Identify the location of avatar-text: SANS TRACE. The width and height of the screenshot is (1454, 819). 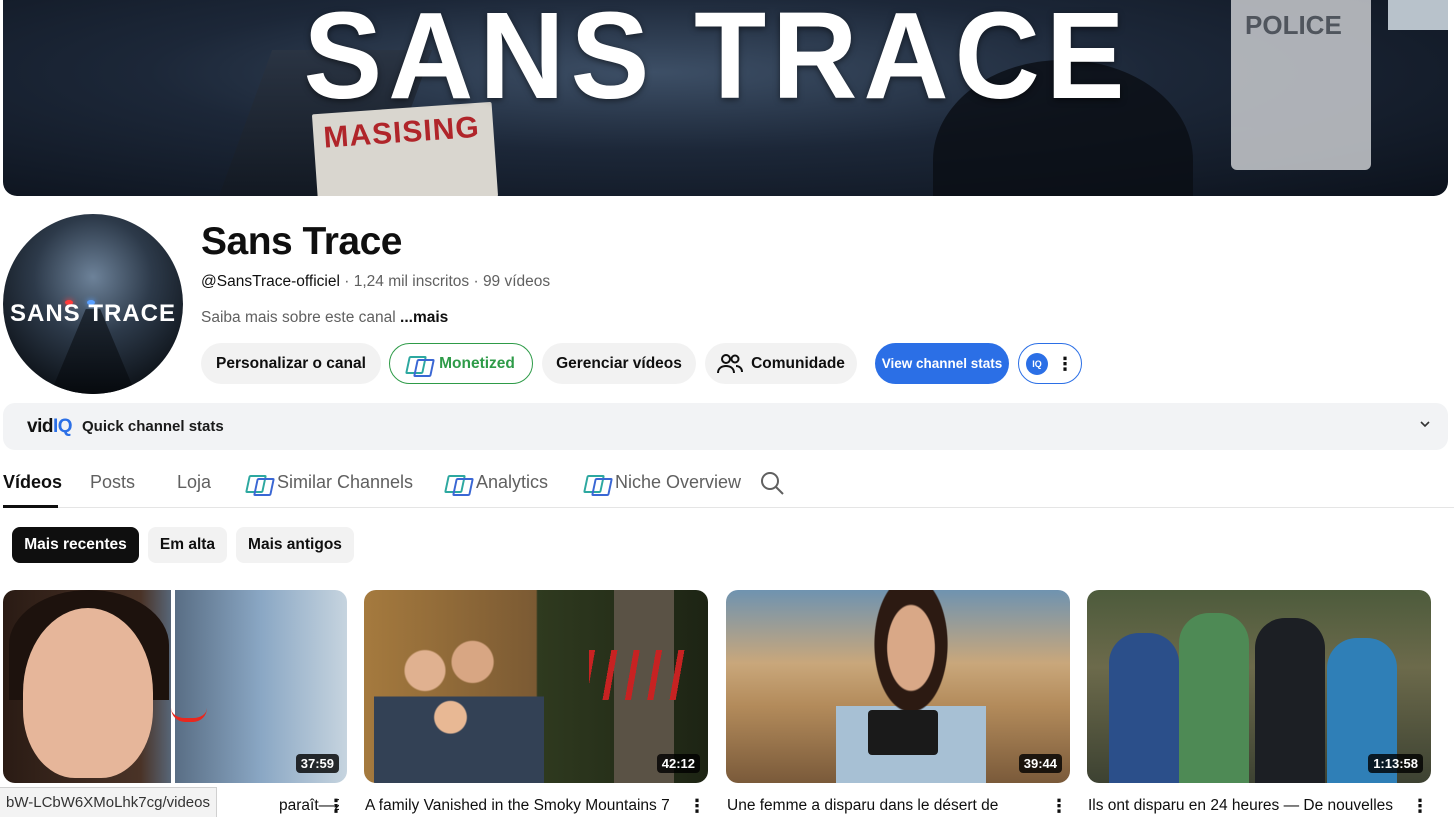
(92, 313).